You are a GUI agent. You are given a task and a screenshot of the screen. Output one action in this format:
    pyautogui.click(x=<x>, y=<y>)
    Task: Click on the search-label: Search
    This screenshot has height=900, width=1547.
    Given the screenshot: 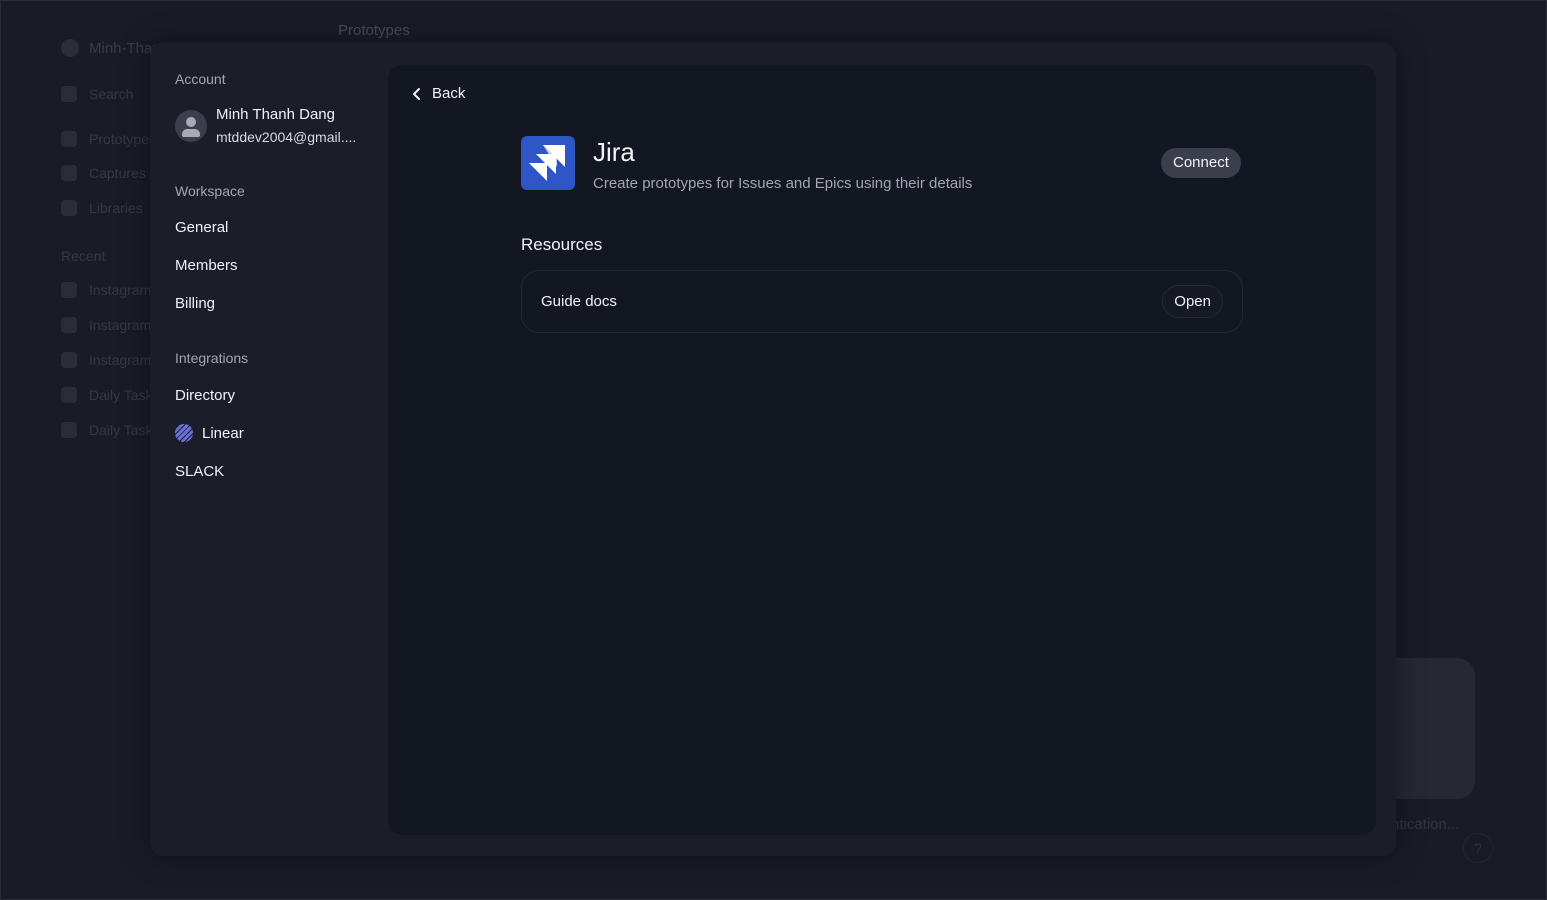 What is the action you would take?
    pyautogui.click(x=111, y=94)
    